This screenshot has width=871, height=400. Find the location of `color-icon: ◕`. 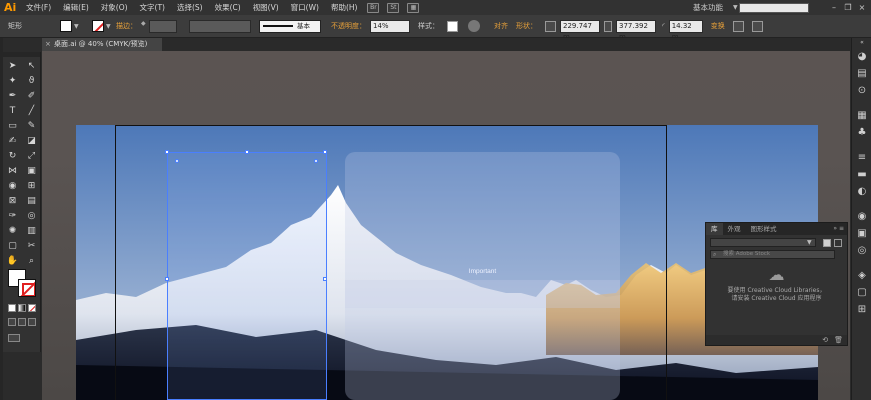

color-icon: ◕ is located at coordinates (861, 56).